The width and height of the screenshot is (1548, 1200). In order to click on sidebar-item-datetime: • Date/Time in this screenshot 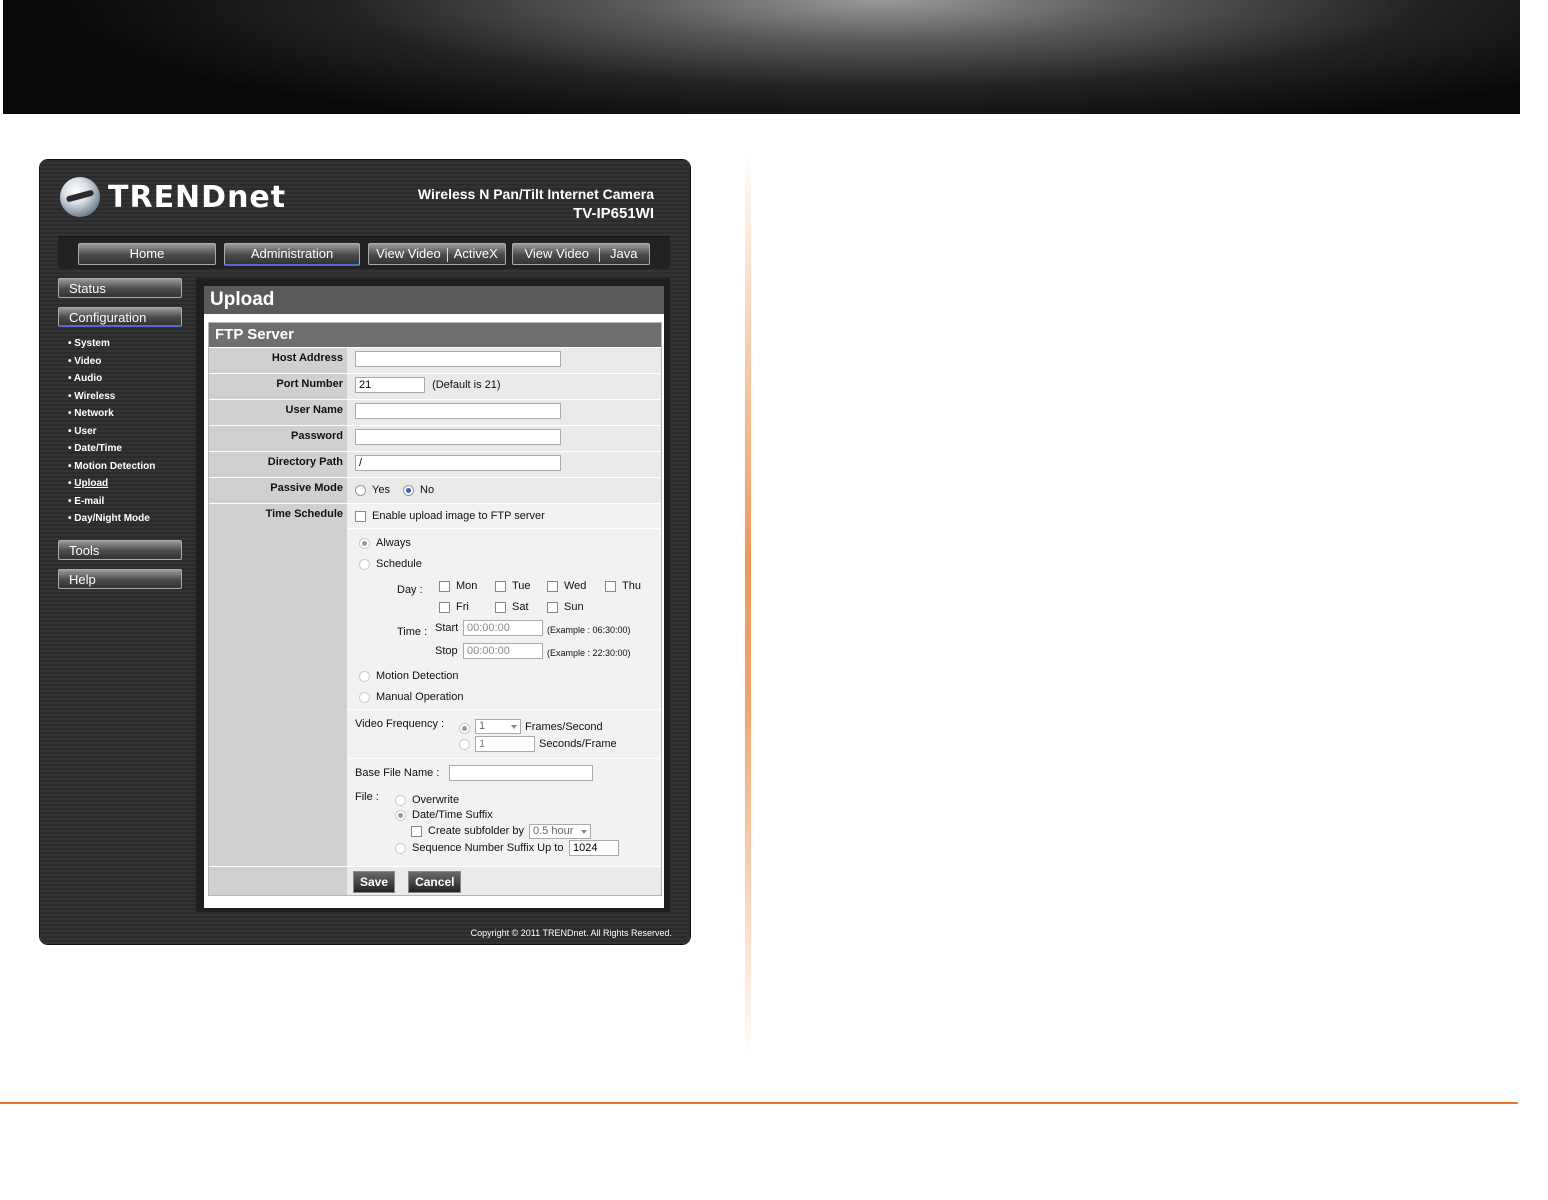, I will do `click(121, 449)`.